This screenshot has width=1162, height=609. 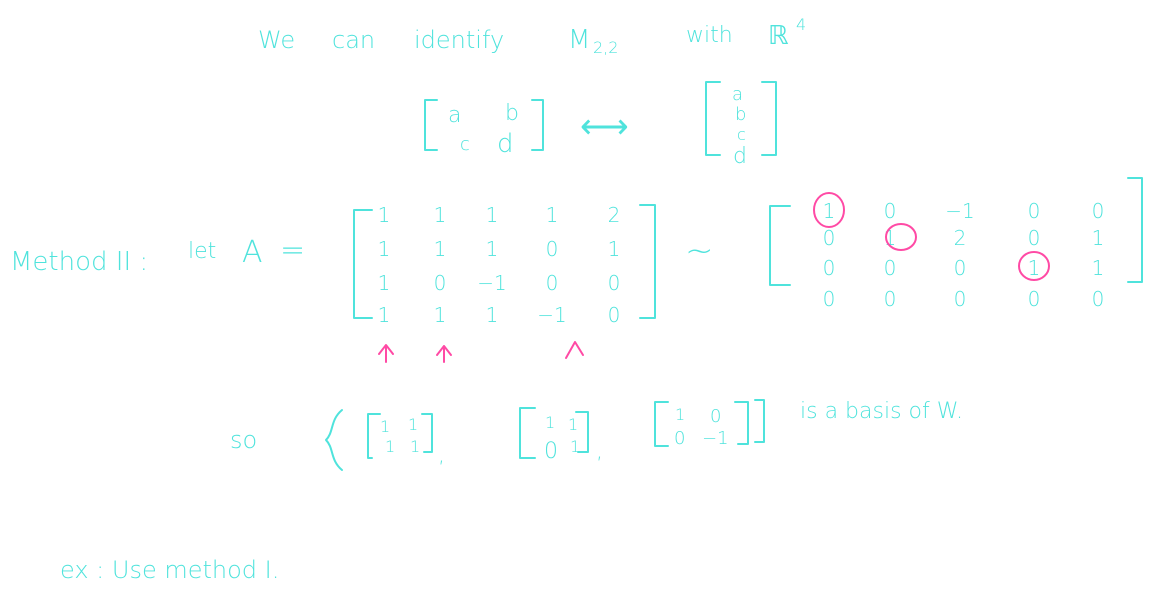 What do you see at coordinates (780, 245) in the screenshot?
I see `rref-left-bracket` at bounding box center [780, 245].